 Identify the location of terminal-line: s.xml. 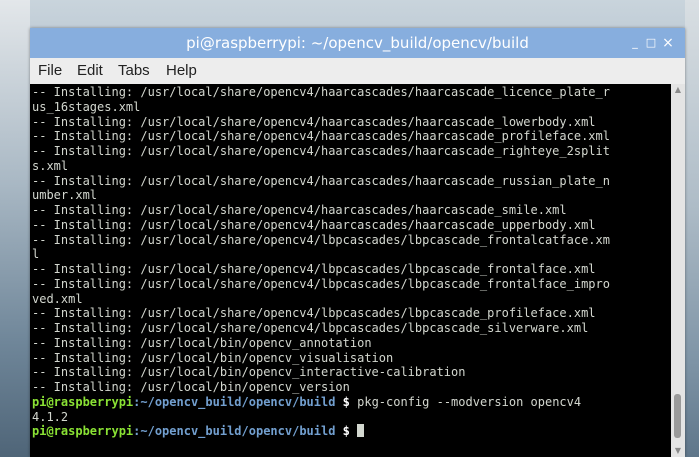
(50, 165).